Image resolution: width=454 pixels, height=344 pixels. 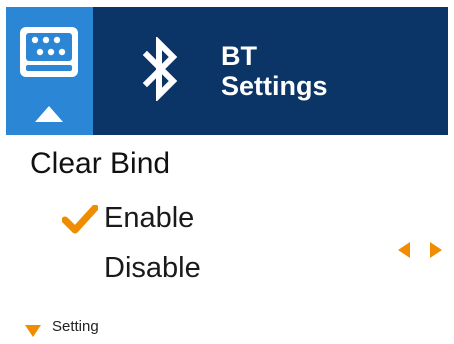 I want to click on right-arrow-icon, so click(x=436, y=250).